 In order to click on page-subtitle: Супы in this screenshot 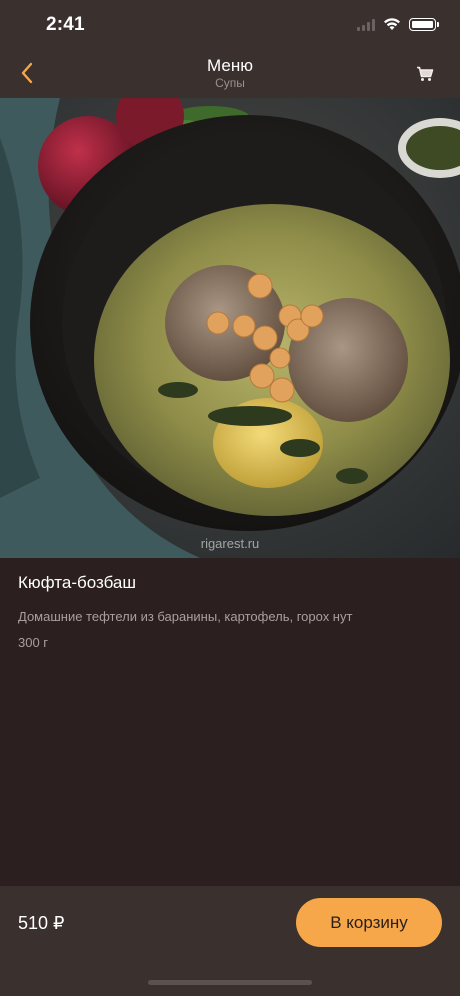, I will do `click(230, 83)`.